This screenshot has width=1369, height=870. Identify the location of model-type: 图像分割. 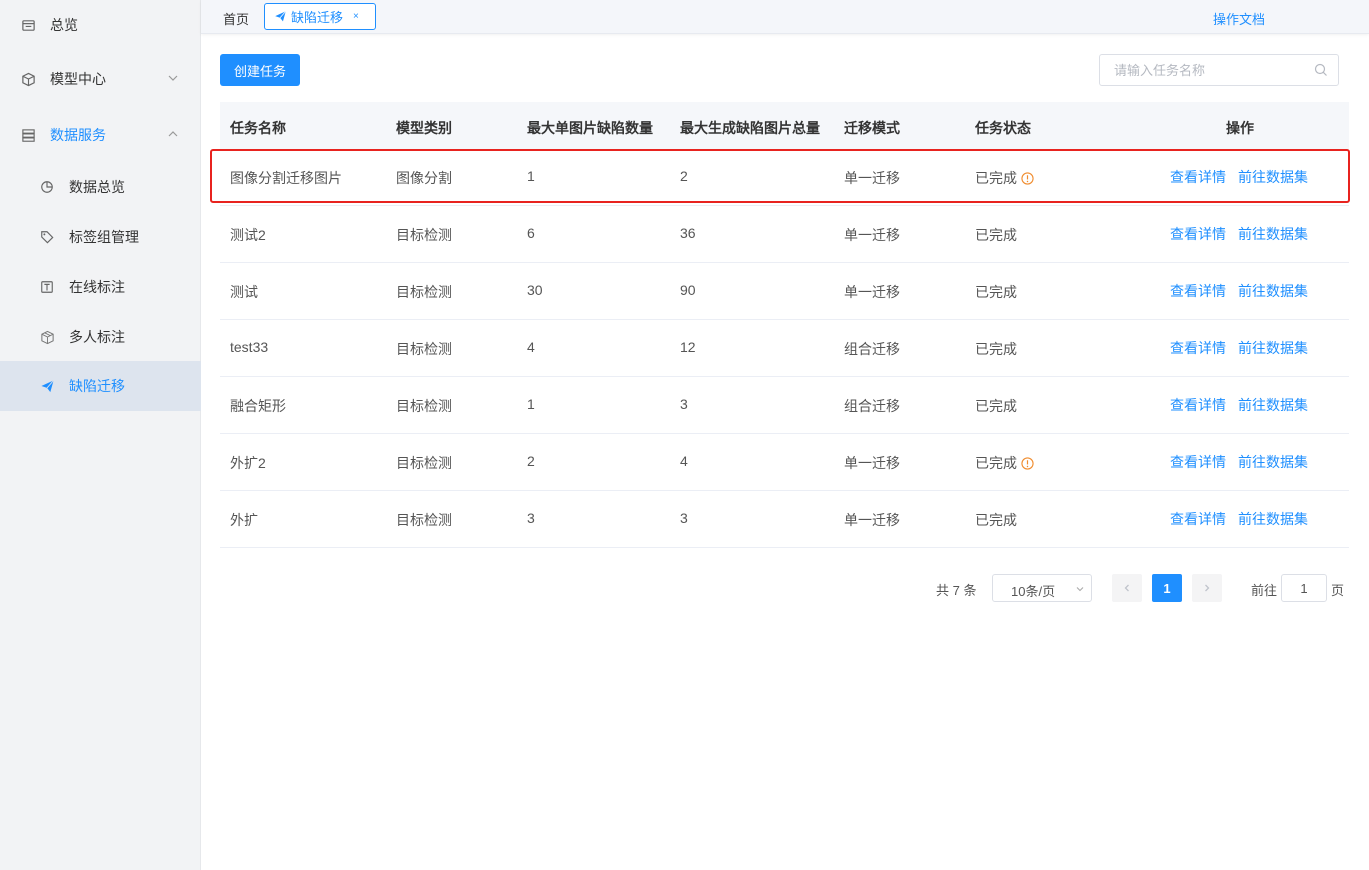
(424, 178).